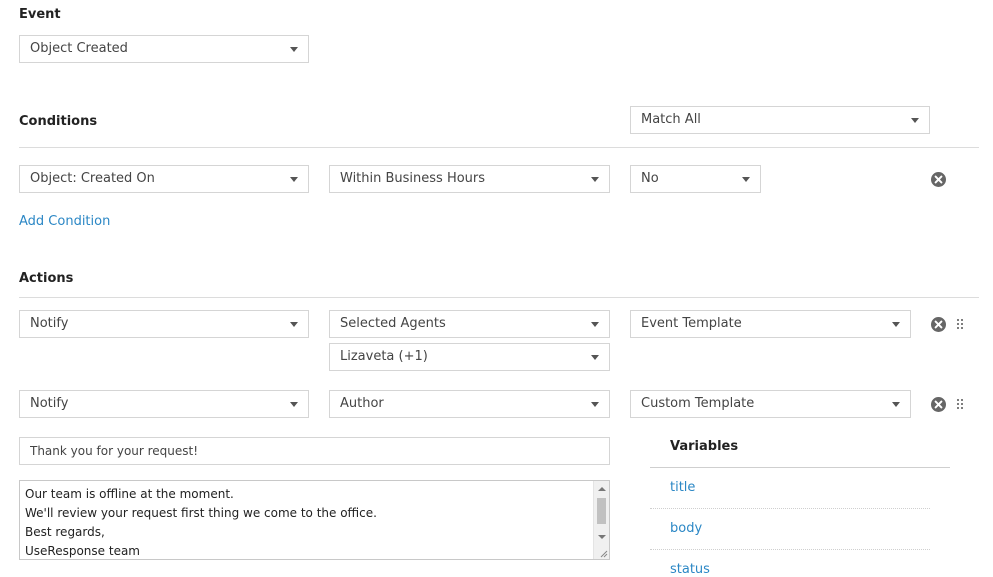  What do you see at coordinates (58, 121) in the screenshot?
I see `conditions-heading: Conditions` at bounding box center [58, 121].